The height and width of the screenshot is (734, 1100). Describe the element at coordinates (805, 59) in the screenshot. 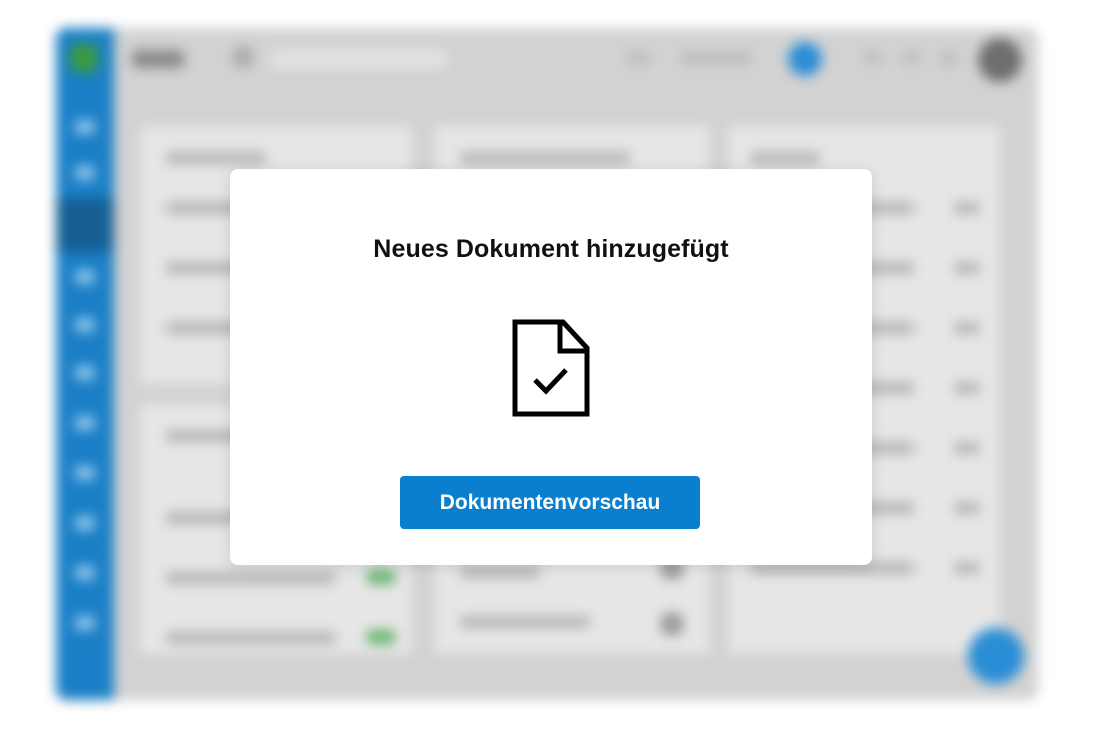

I see `notification-badge` at that location.